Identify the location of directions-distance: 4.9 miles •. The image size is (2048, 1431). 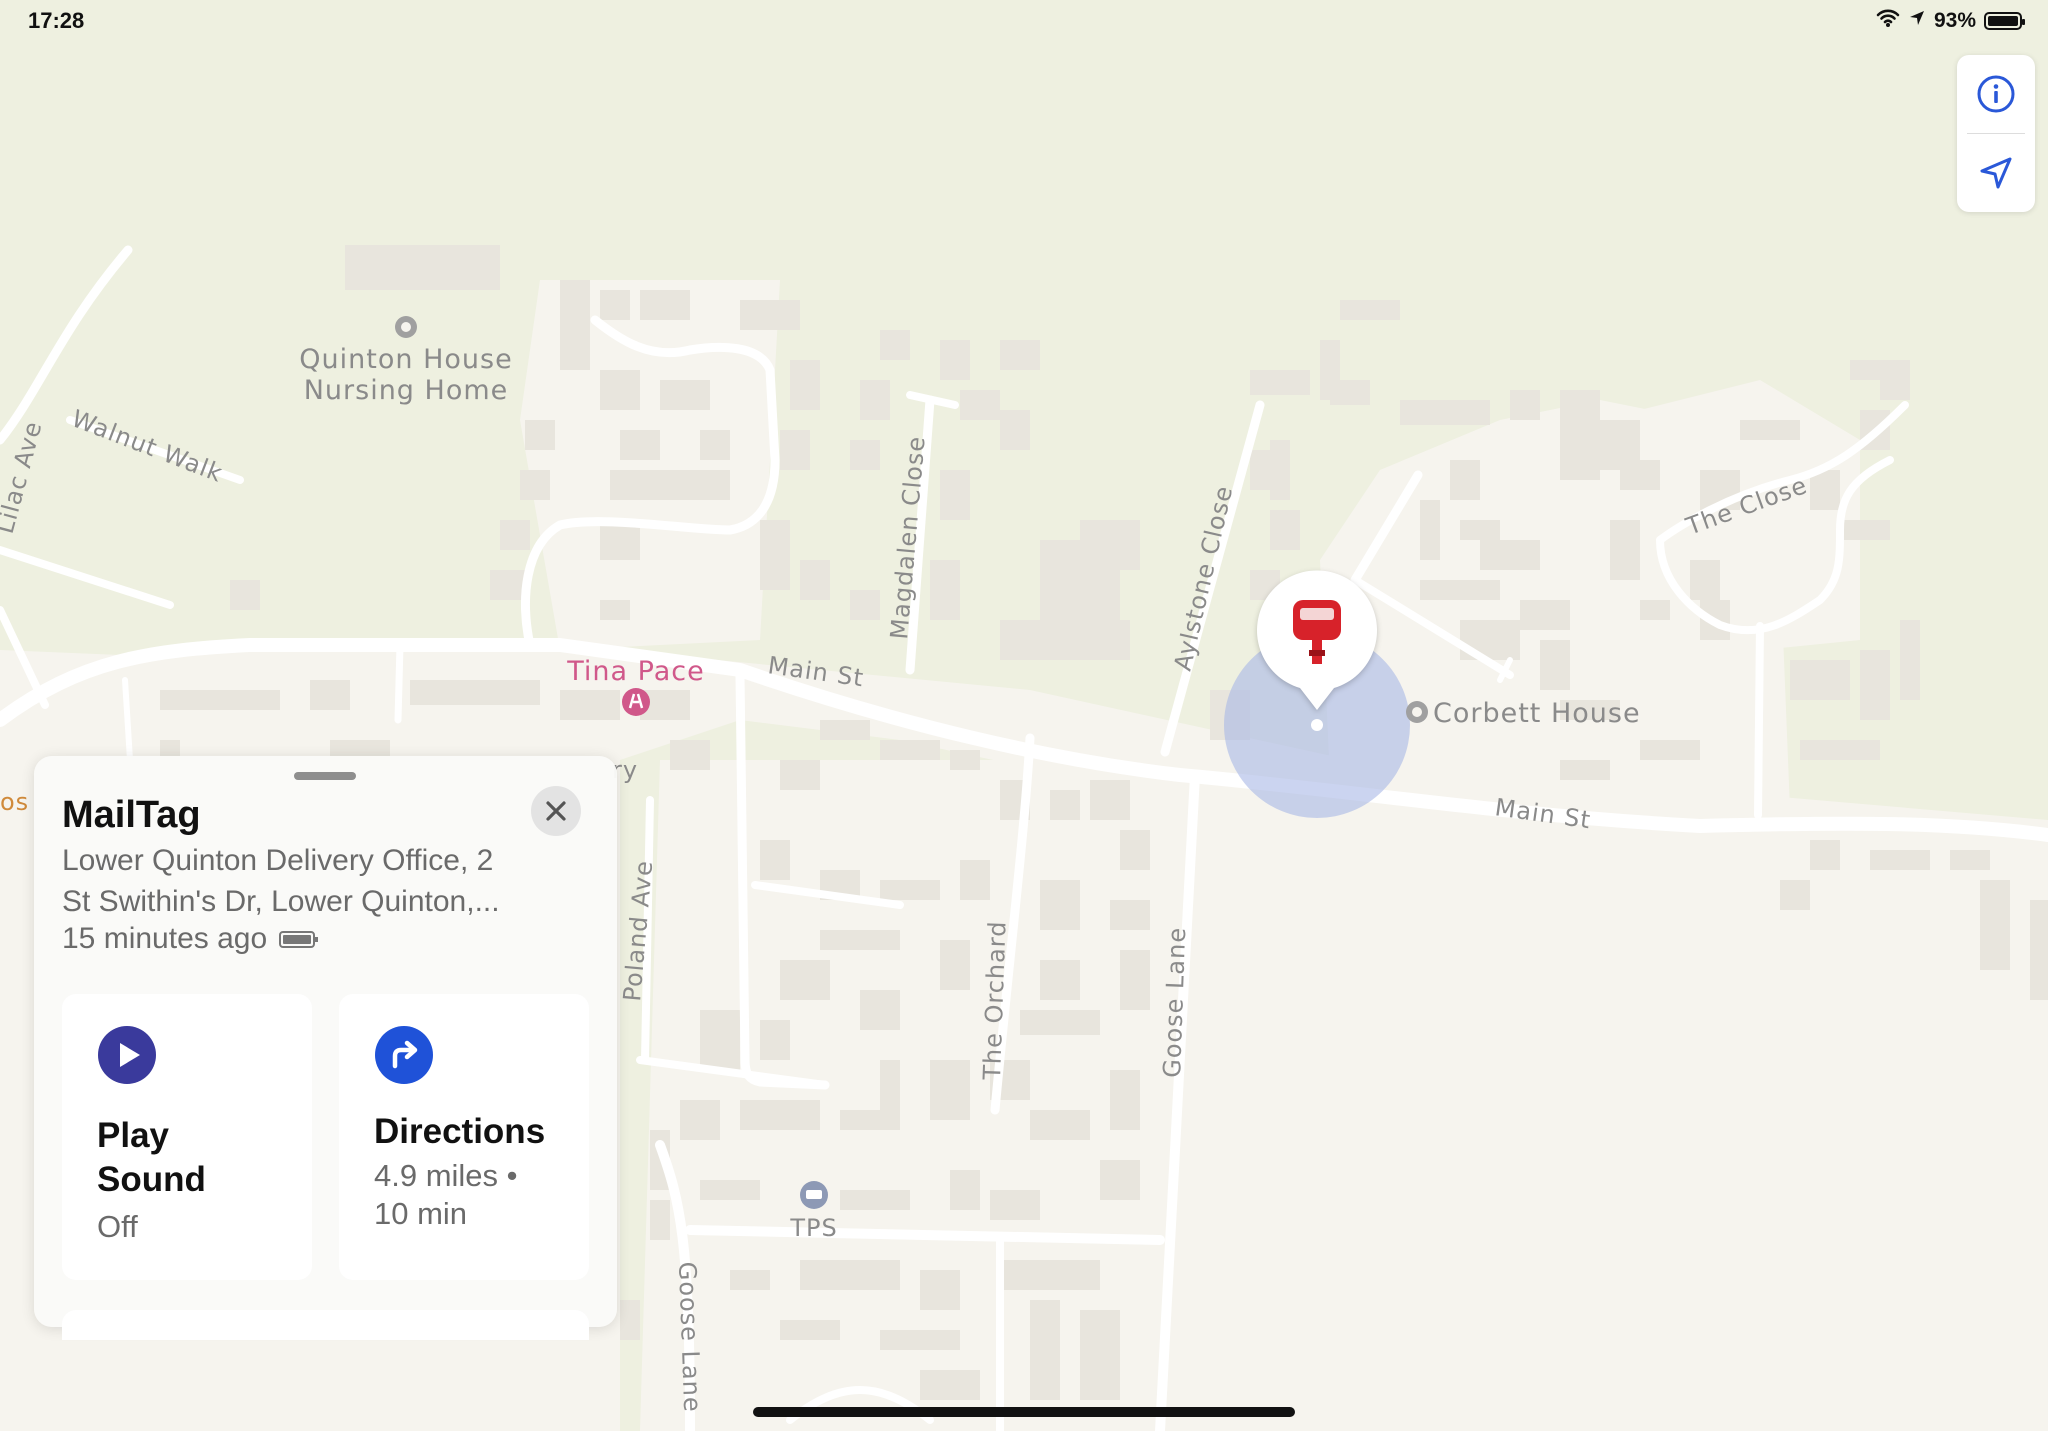
(446, 1175).